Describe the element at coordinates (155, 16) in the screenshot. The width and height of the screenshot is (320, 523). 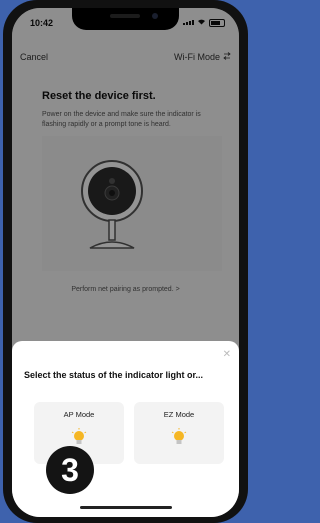
I see `front-camera` at that location.